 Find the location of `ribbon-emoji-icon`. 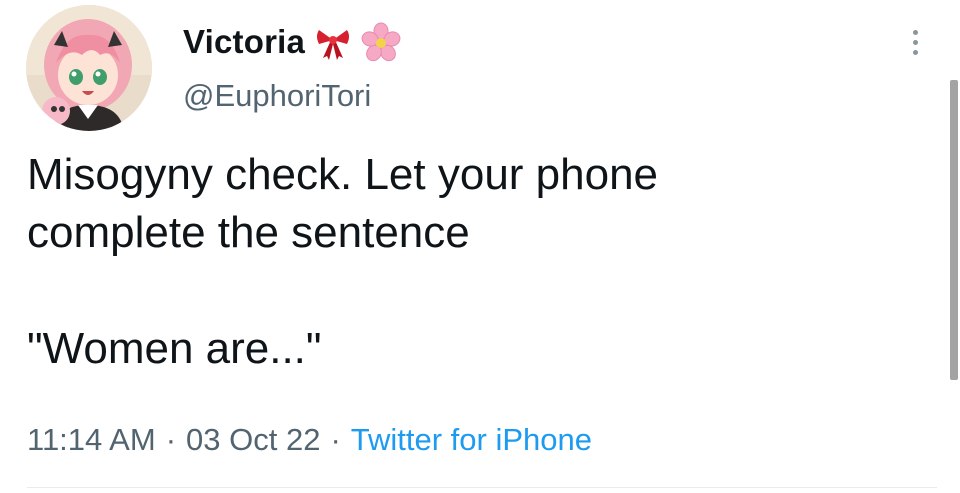

ribbon-emoji-icon is located at coordinates (333, 42).